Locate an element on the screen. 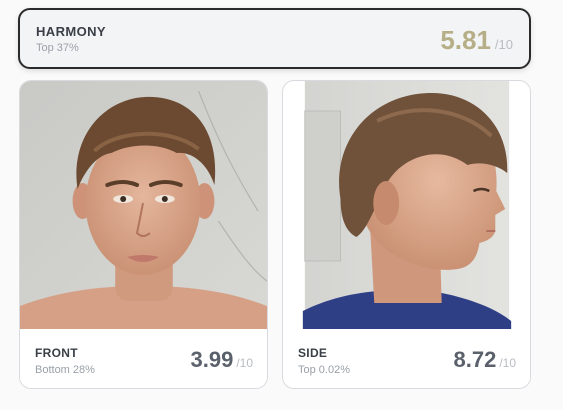 The height and width of the screenshot is (410, 563). harmony-score: 5.81 /10 is located at coordinates (476, 40).